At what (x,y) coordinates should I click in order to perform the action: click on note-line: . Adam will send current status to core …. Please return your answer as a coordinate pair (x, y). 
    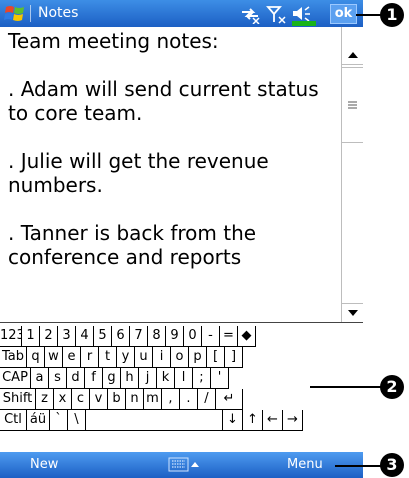
    Looking at the image, I should click on (163, 101).